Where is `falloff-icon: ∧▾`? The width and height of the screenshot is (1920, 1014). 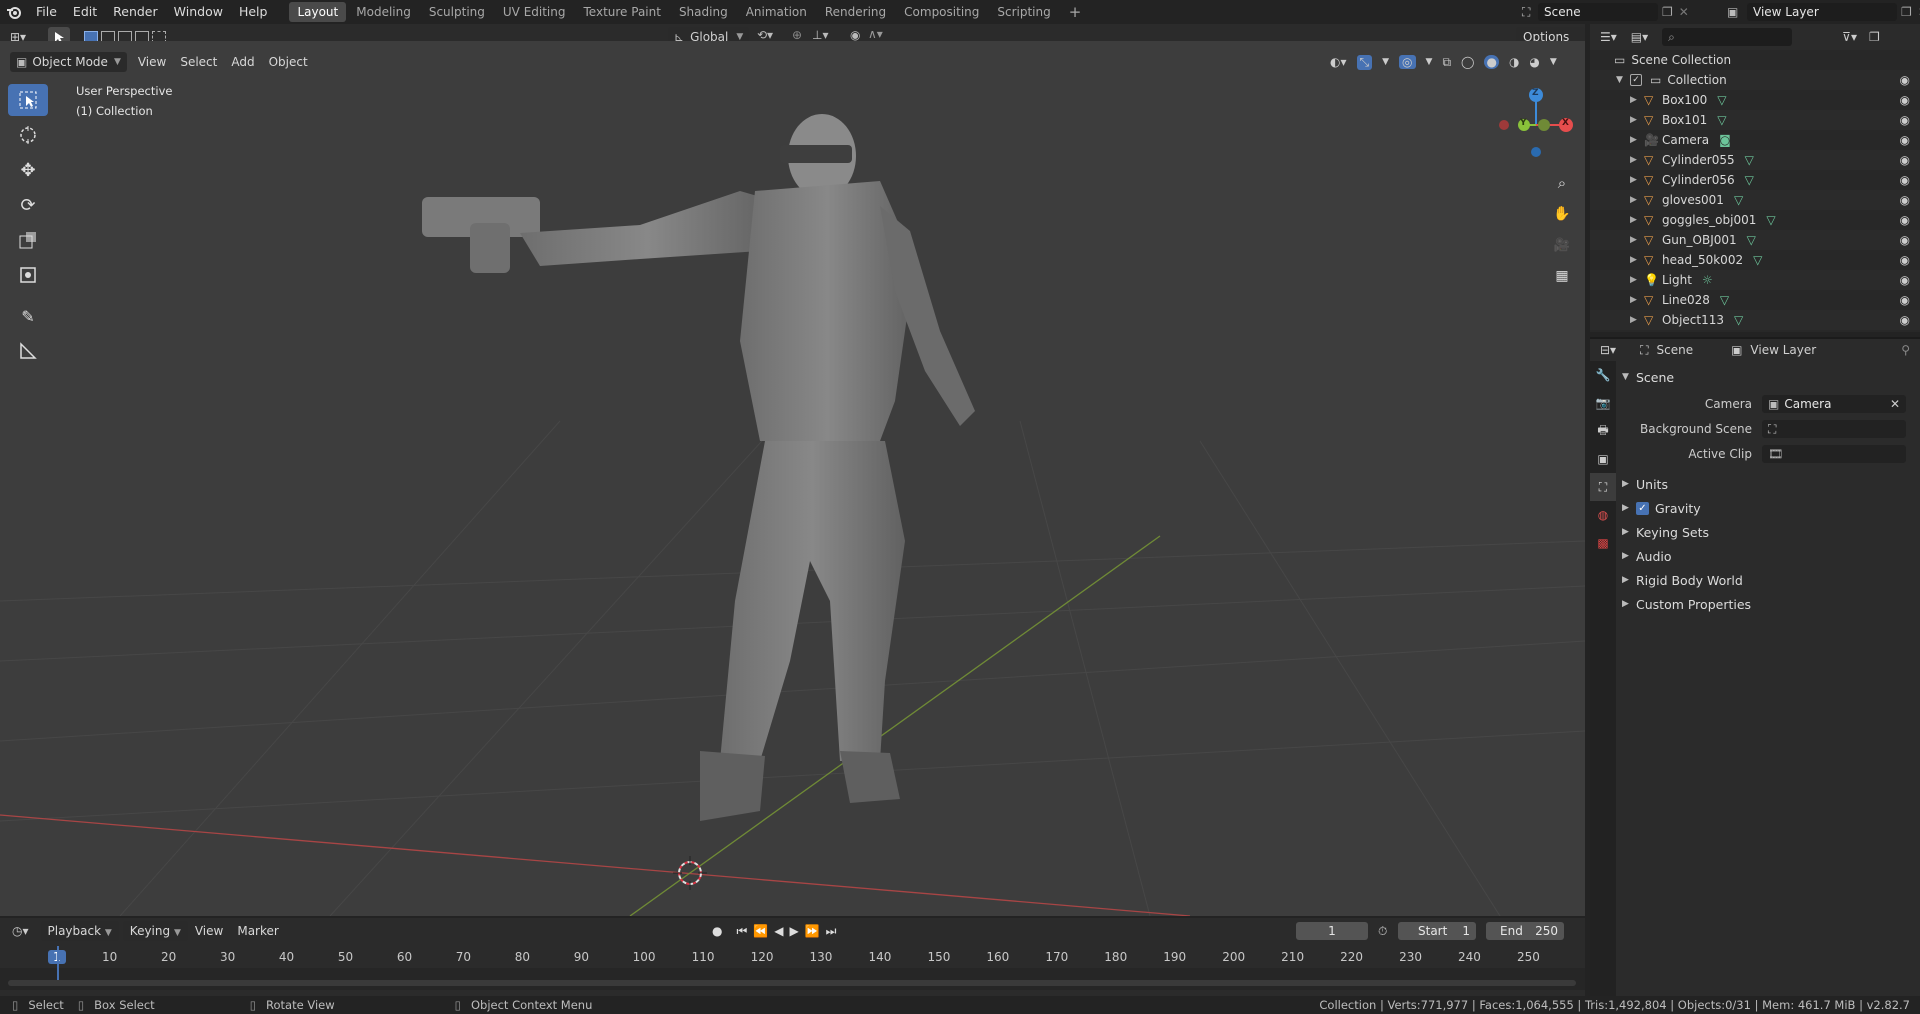 falloff-icon: ∧▾ is located at coordinates (875, 34).